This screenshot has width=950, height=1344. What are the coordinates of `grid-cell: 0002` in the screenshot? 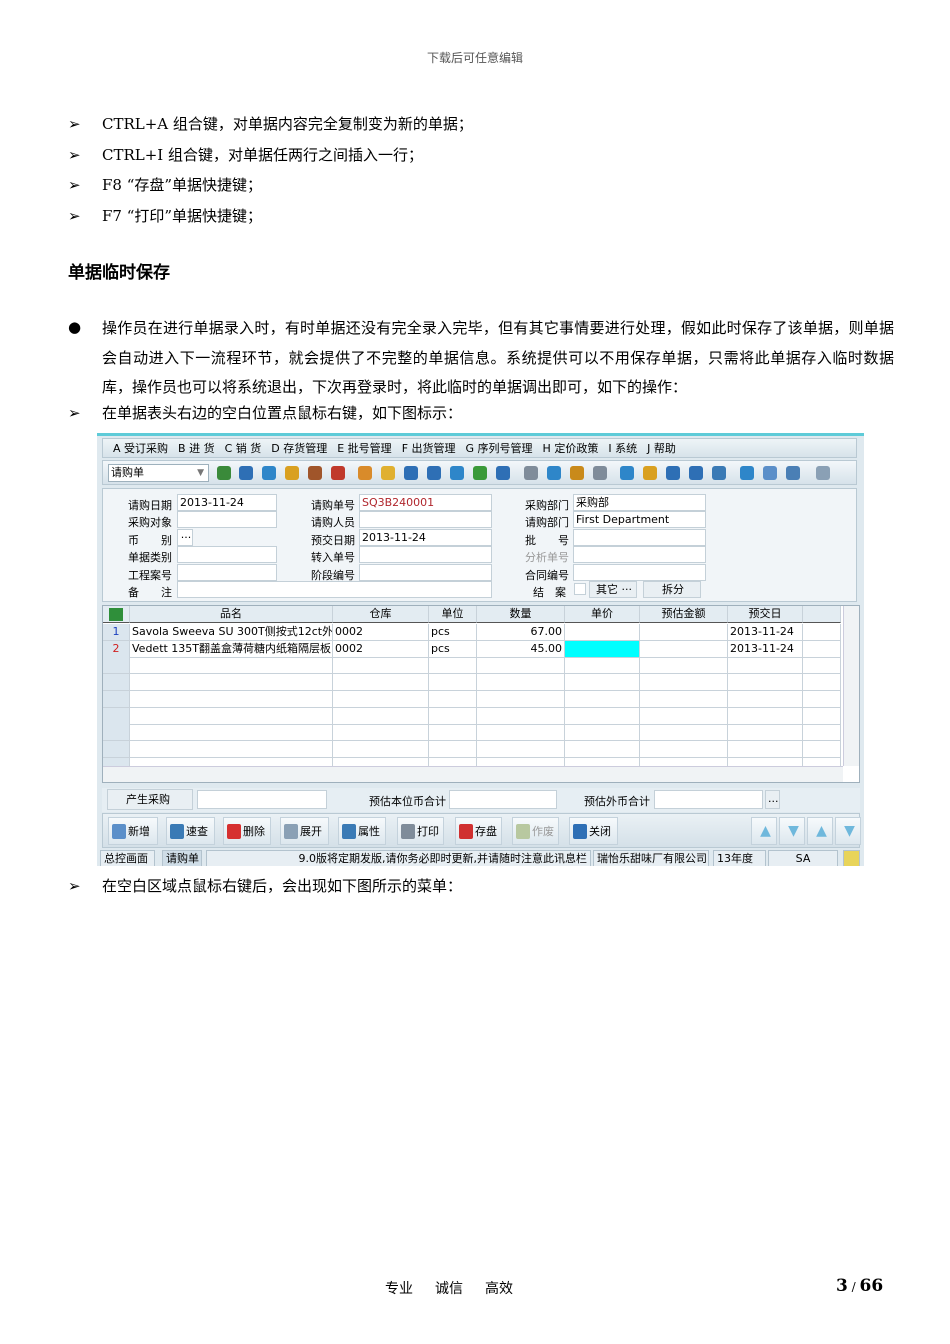 It's located at (381, 649).